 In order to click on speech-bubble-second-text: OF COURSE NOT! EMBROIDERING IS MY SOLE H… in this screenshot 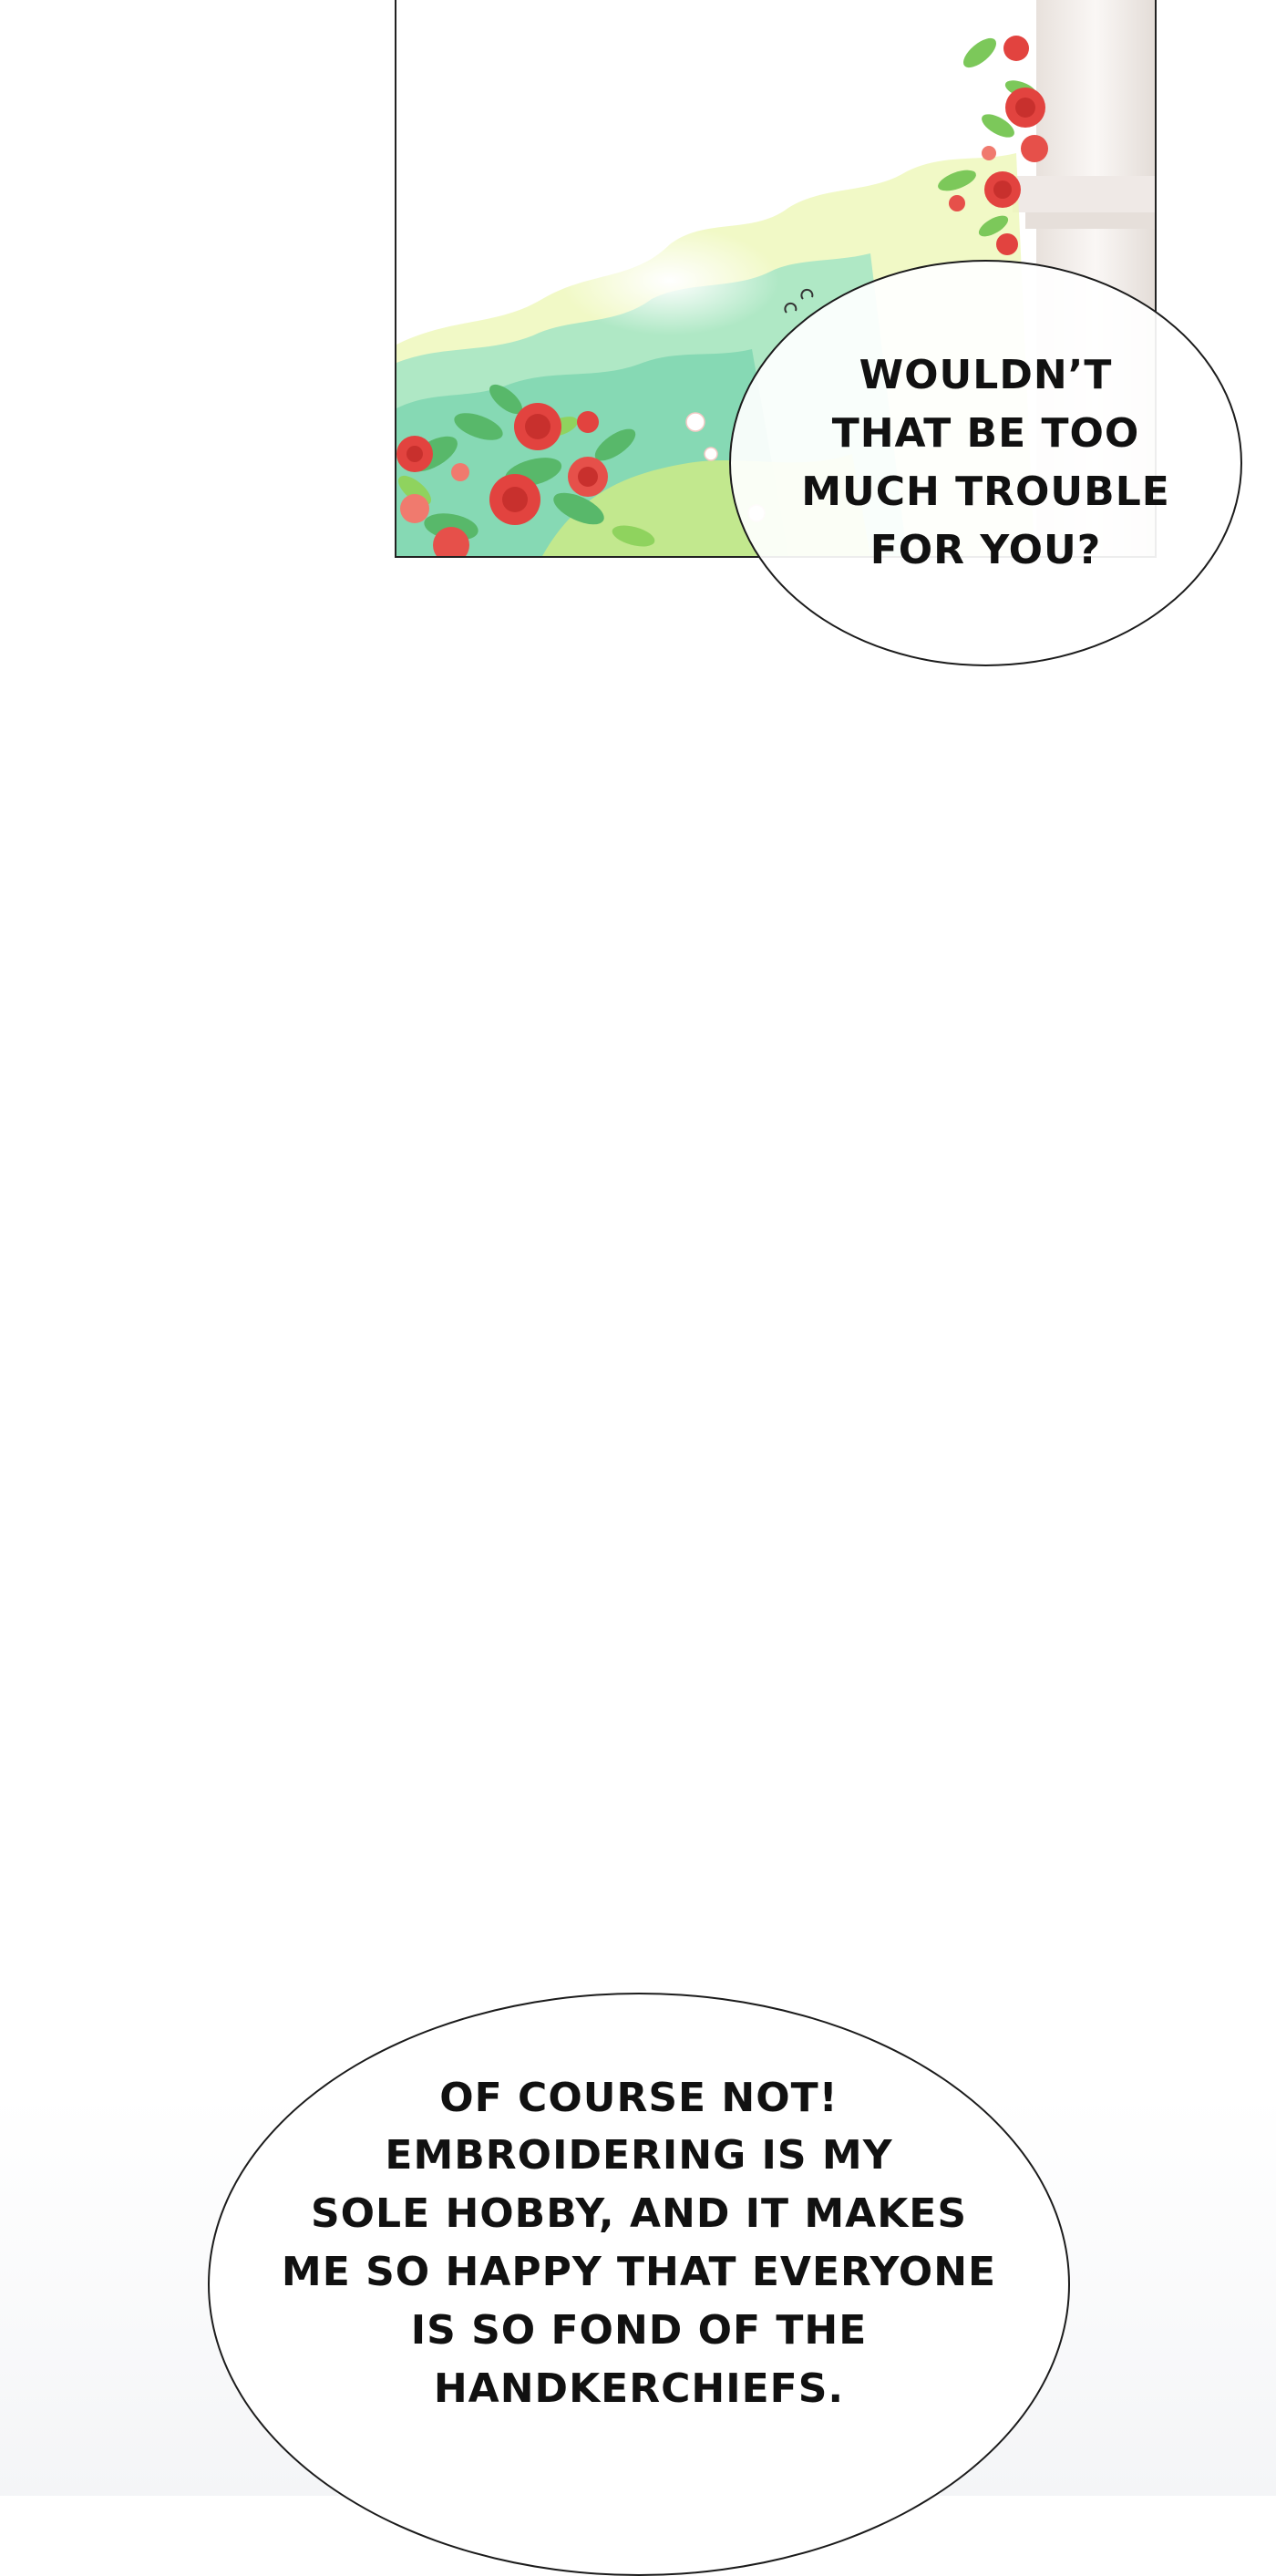, I will do `click(639, 2243)`.